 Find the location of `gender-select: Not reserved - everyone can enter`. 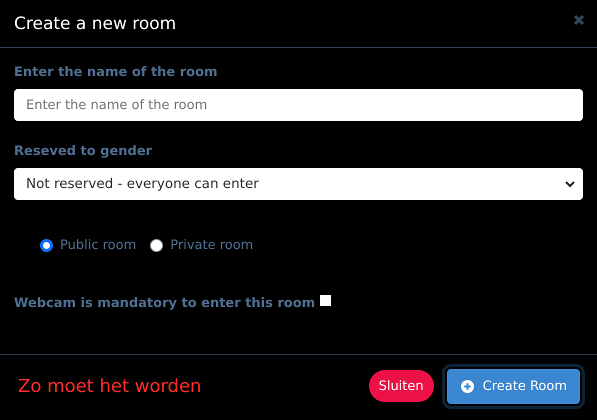

gender-select: Not reserved - everyone can enter is located at coordinates (298, 184).